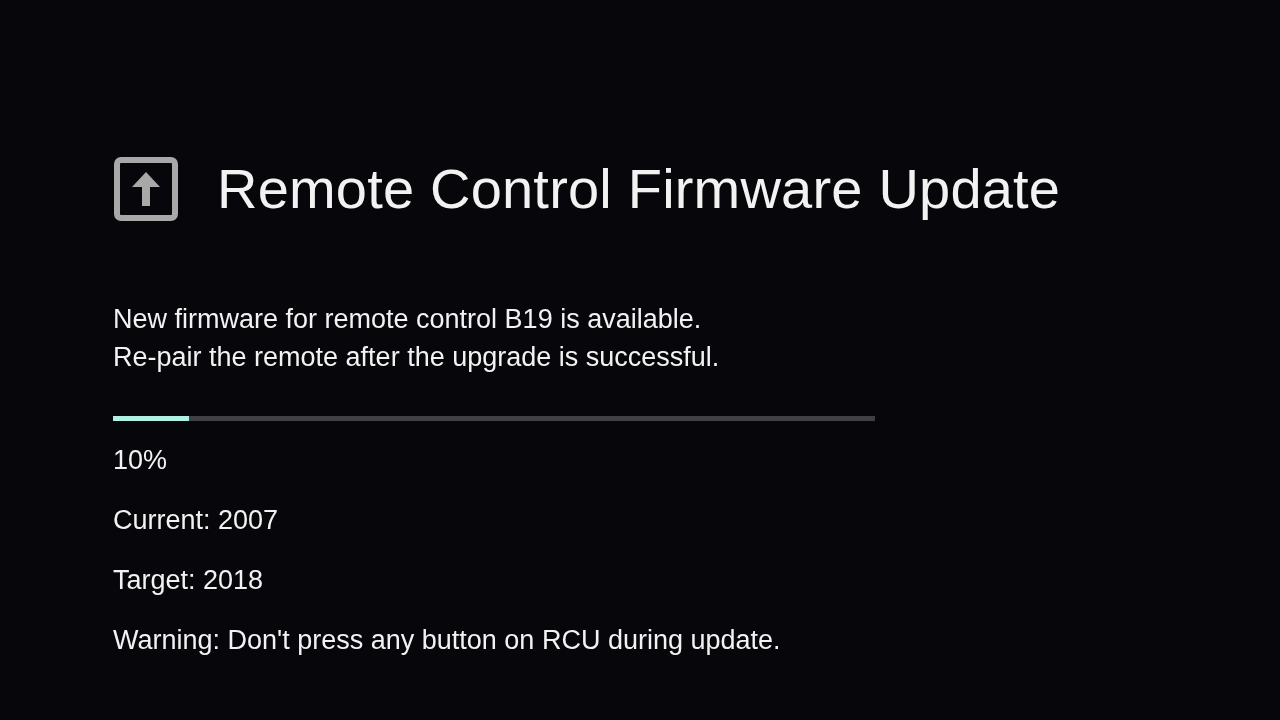 The width and height of the screenshot is (1280, 720). What do you see at coordinates (417, 357) in the screenshot?
I see `message-text: Re-pair the remote after the upgrade is successful.` at bounding box center [417, 357].